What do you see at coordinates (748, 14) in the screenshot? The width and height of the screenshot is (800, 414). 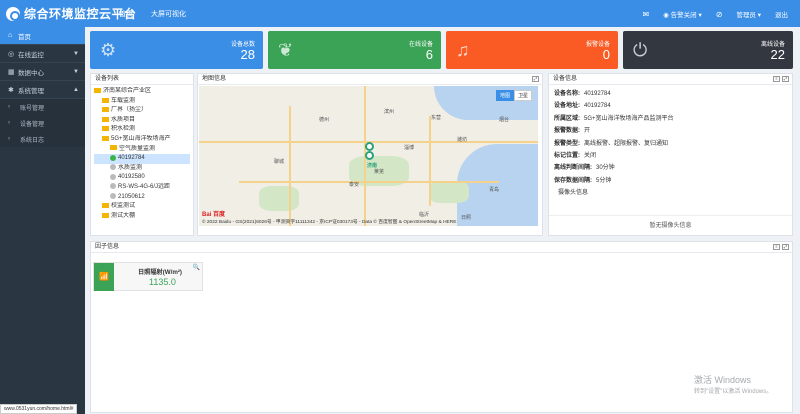 I see `user-menu: 管理员 ▾` at bounding box center [748, 14].